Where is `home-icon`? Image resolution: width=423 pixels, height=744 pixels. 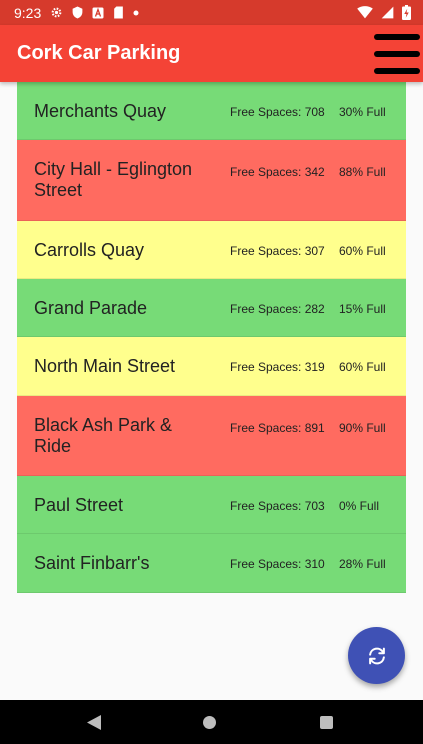
home-icon is located at coordinates (209, 722).